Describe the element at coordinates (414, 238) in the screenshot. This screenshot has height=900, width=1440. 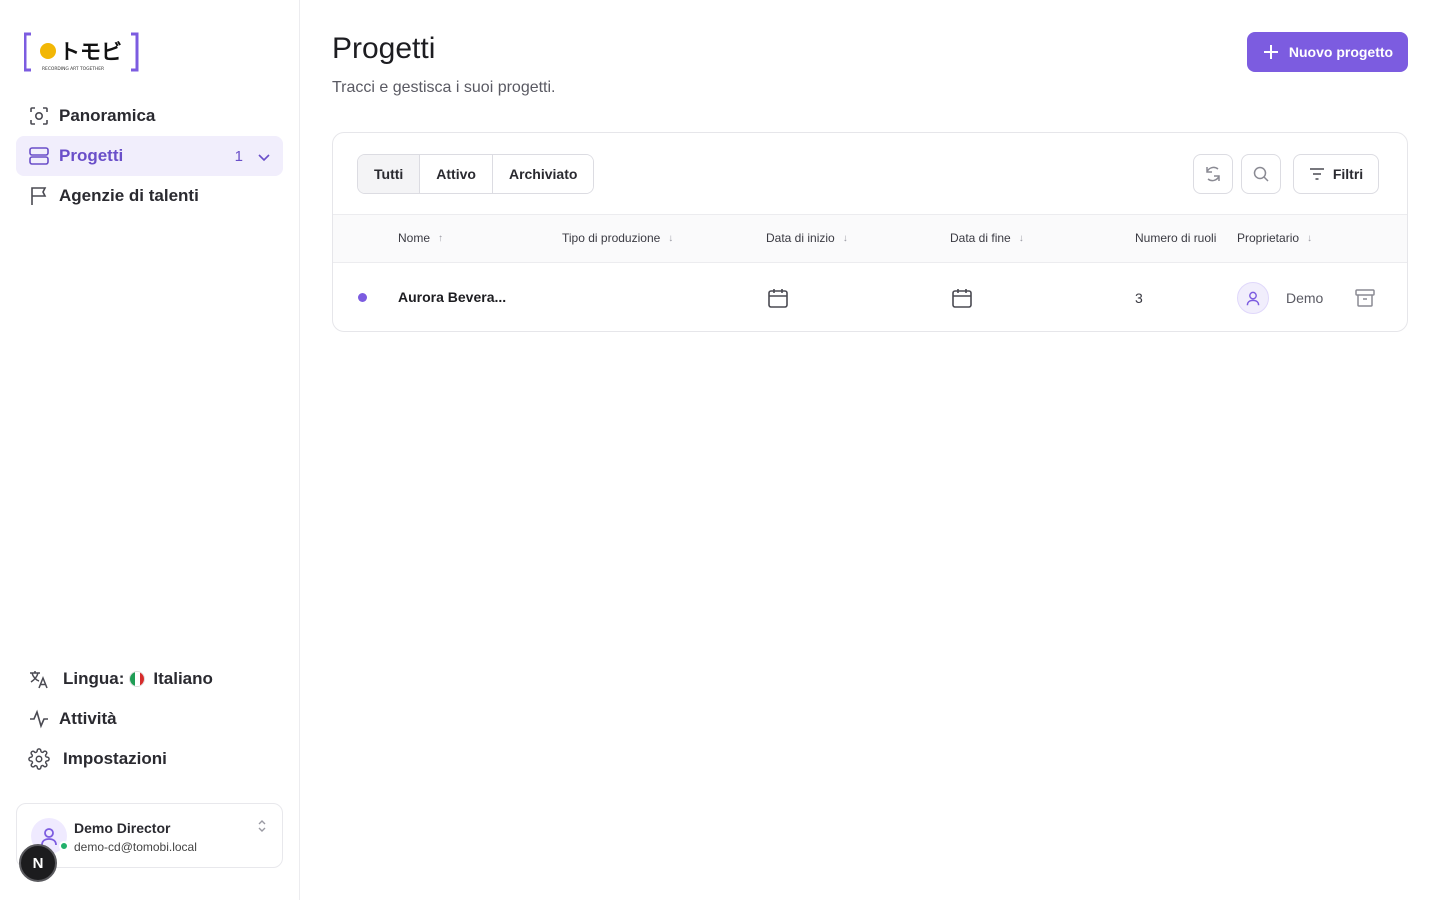
I see `col-label: Nome` at that location.